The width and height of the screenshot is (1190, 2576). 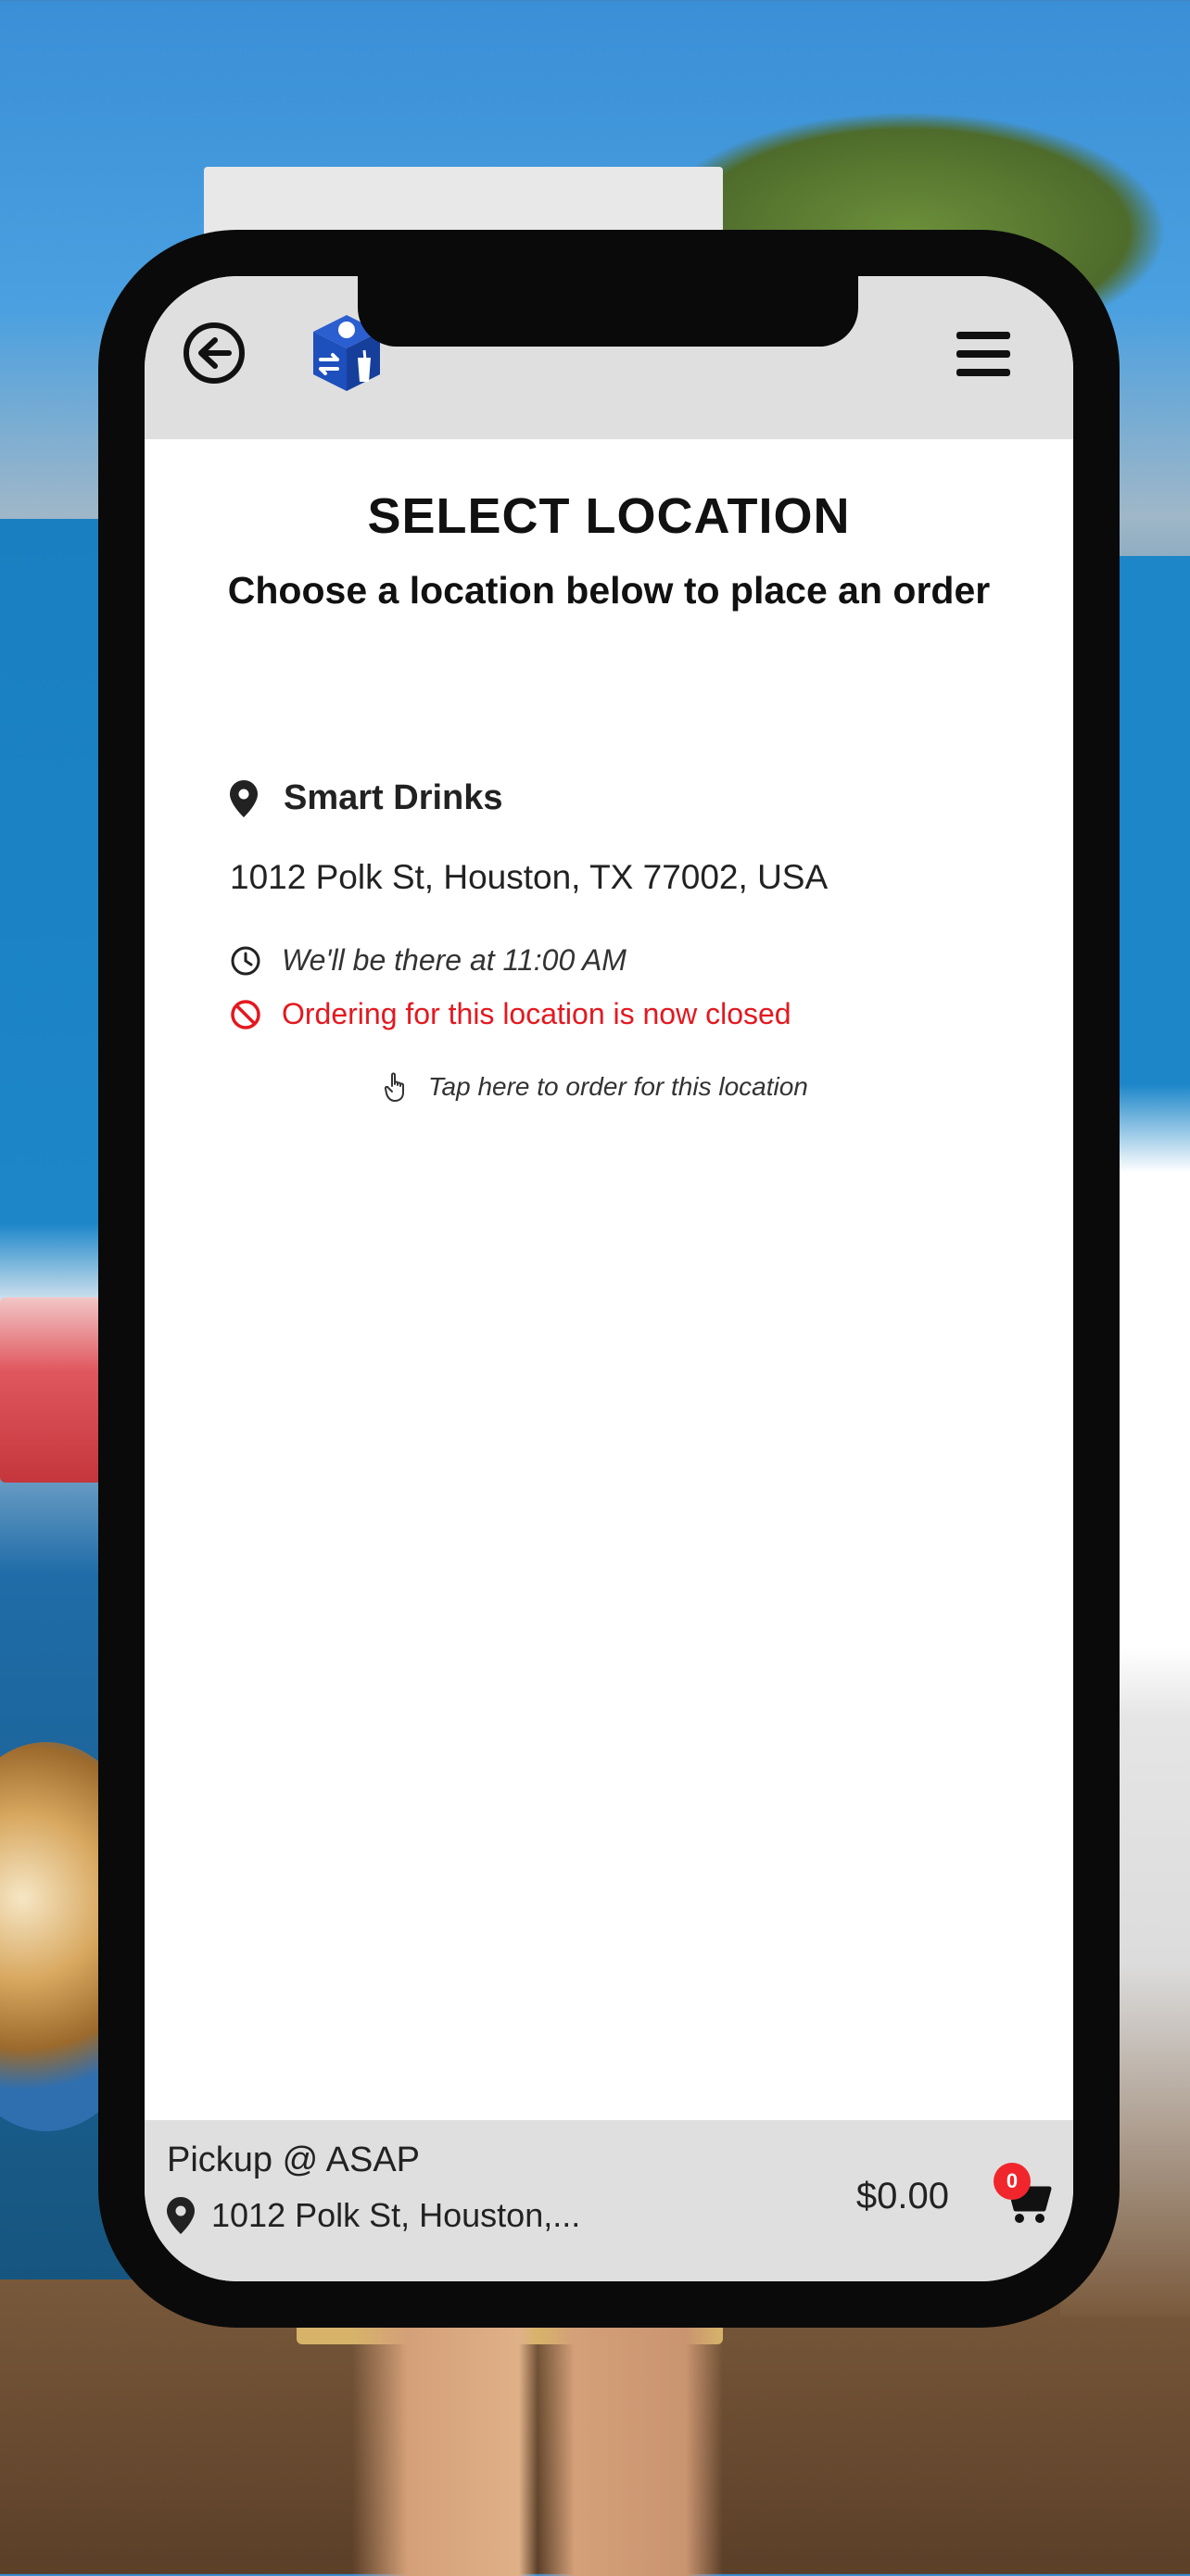 I want to click on location-schedule: We'll be there at 11:00 AM, so click(x=454, y=960).